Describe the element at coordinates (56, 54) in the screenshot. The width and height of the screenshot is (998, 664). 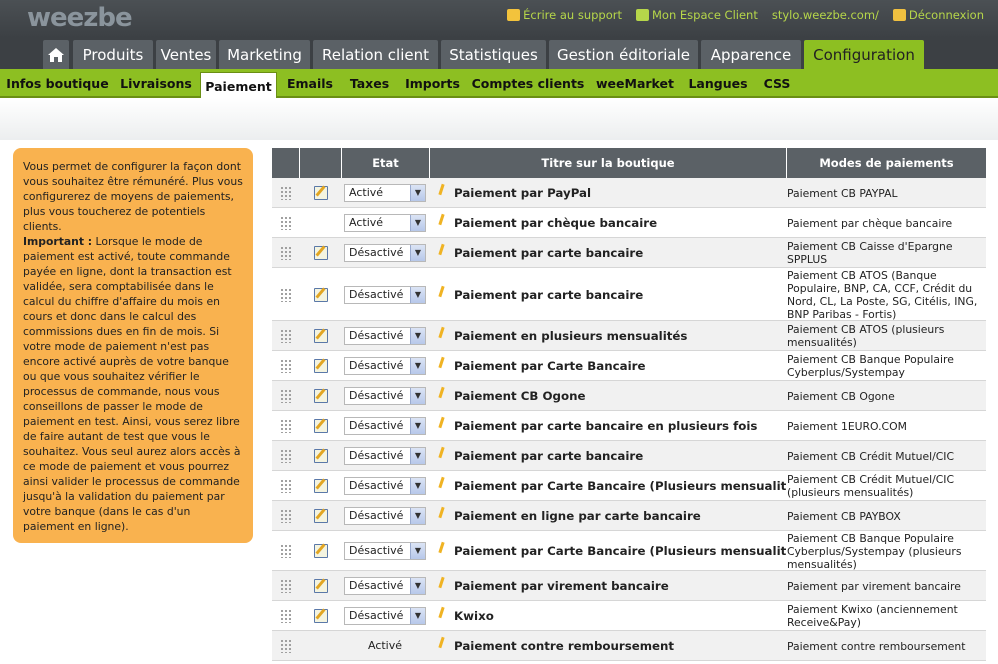
I see `home-icon` at that location.